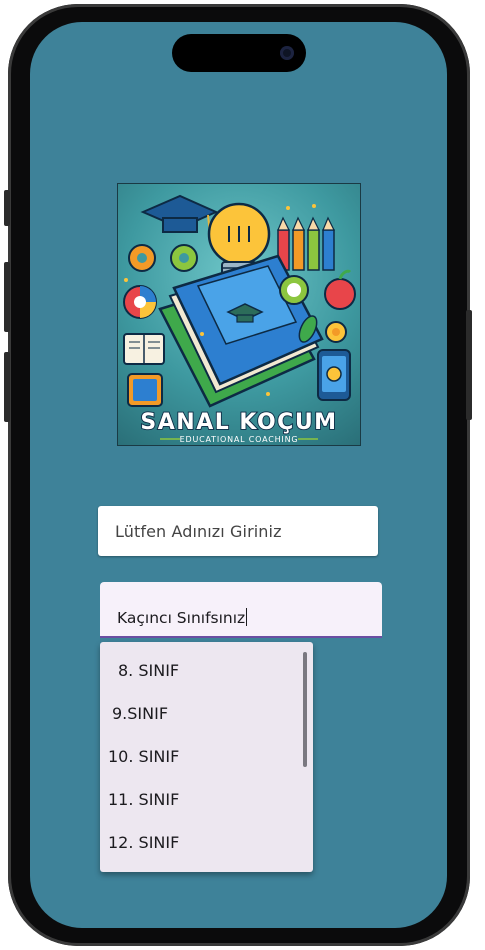  Describe the element at coordinates (179, 214) in the screenshot. I see `graduation-cap-icon` at that location.